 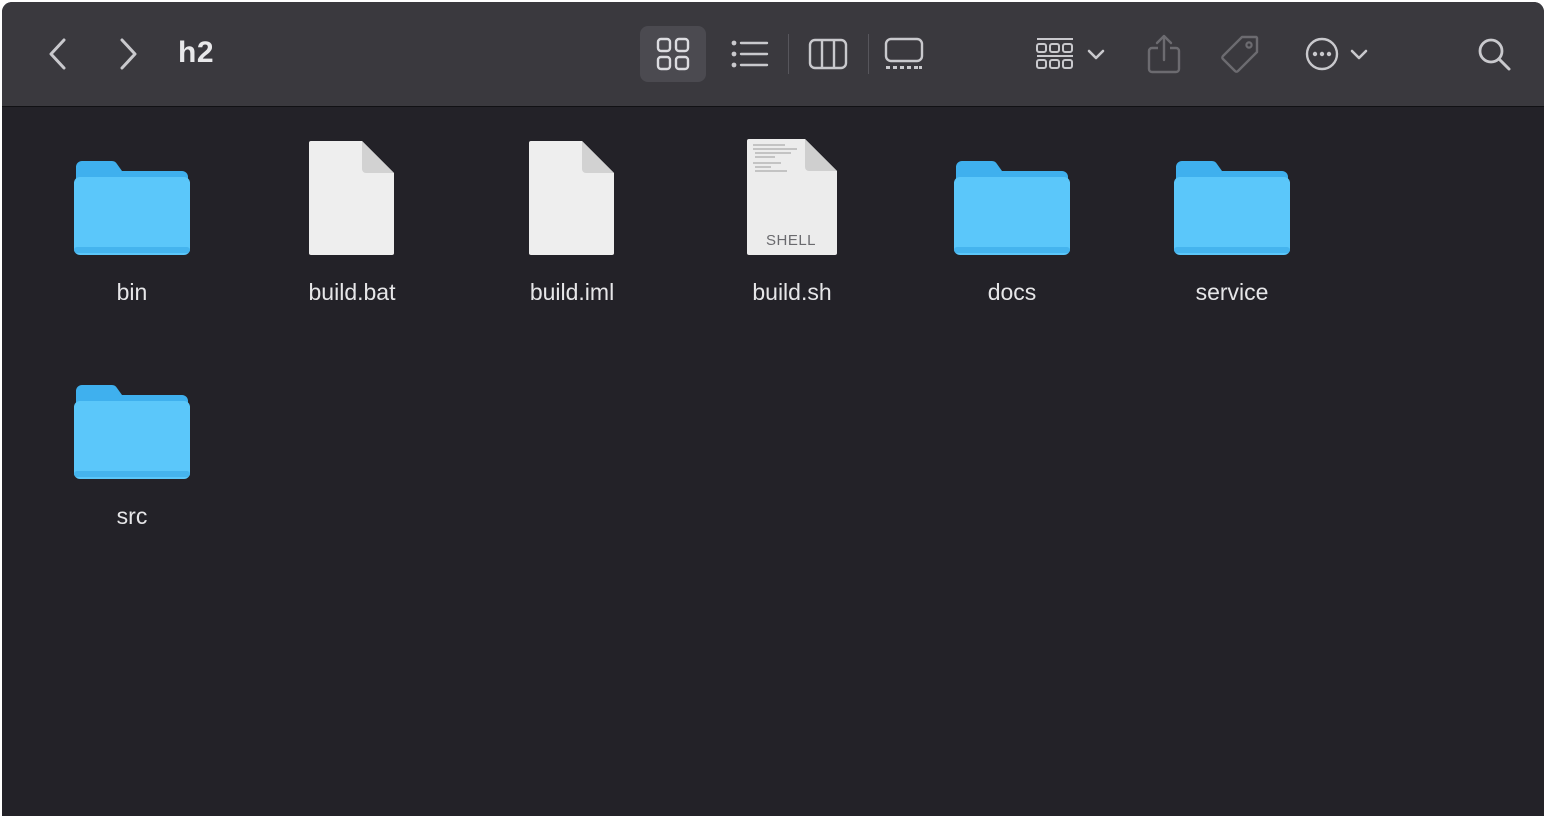 I want to click on file-name: docs, so click(x=1012, y=292).